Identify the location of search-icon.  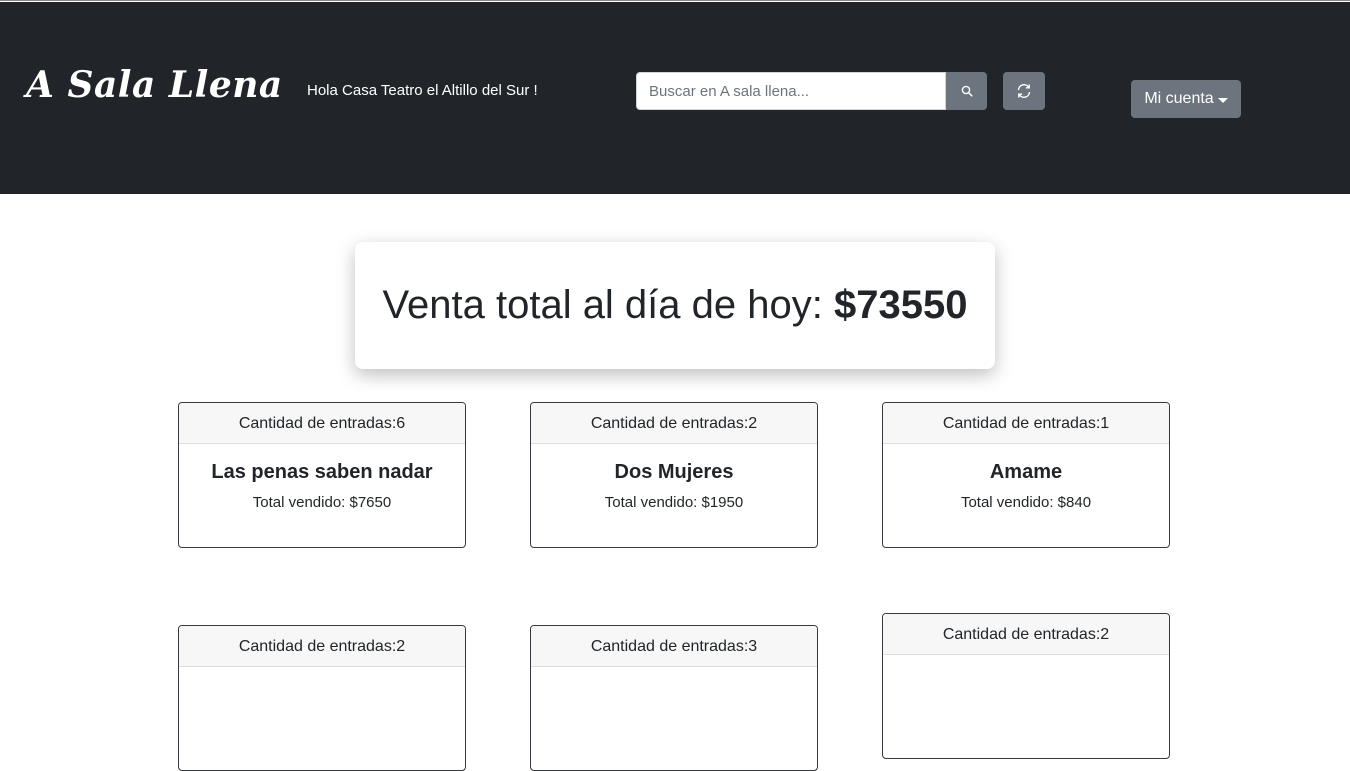
(967, 91).